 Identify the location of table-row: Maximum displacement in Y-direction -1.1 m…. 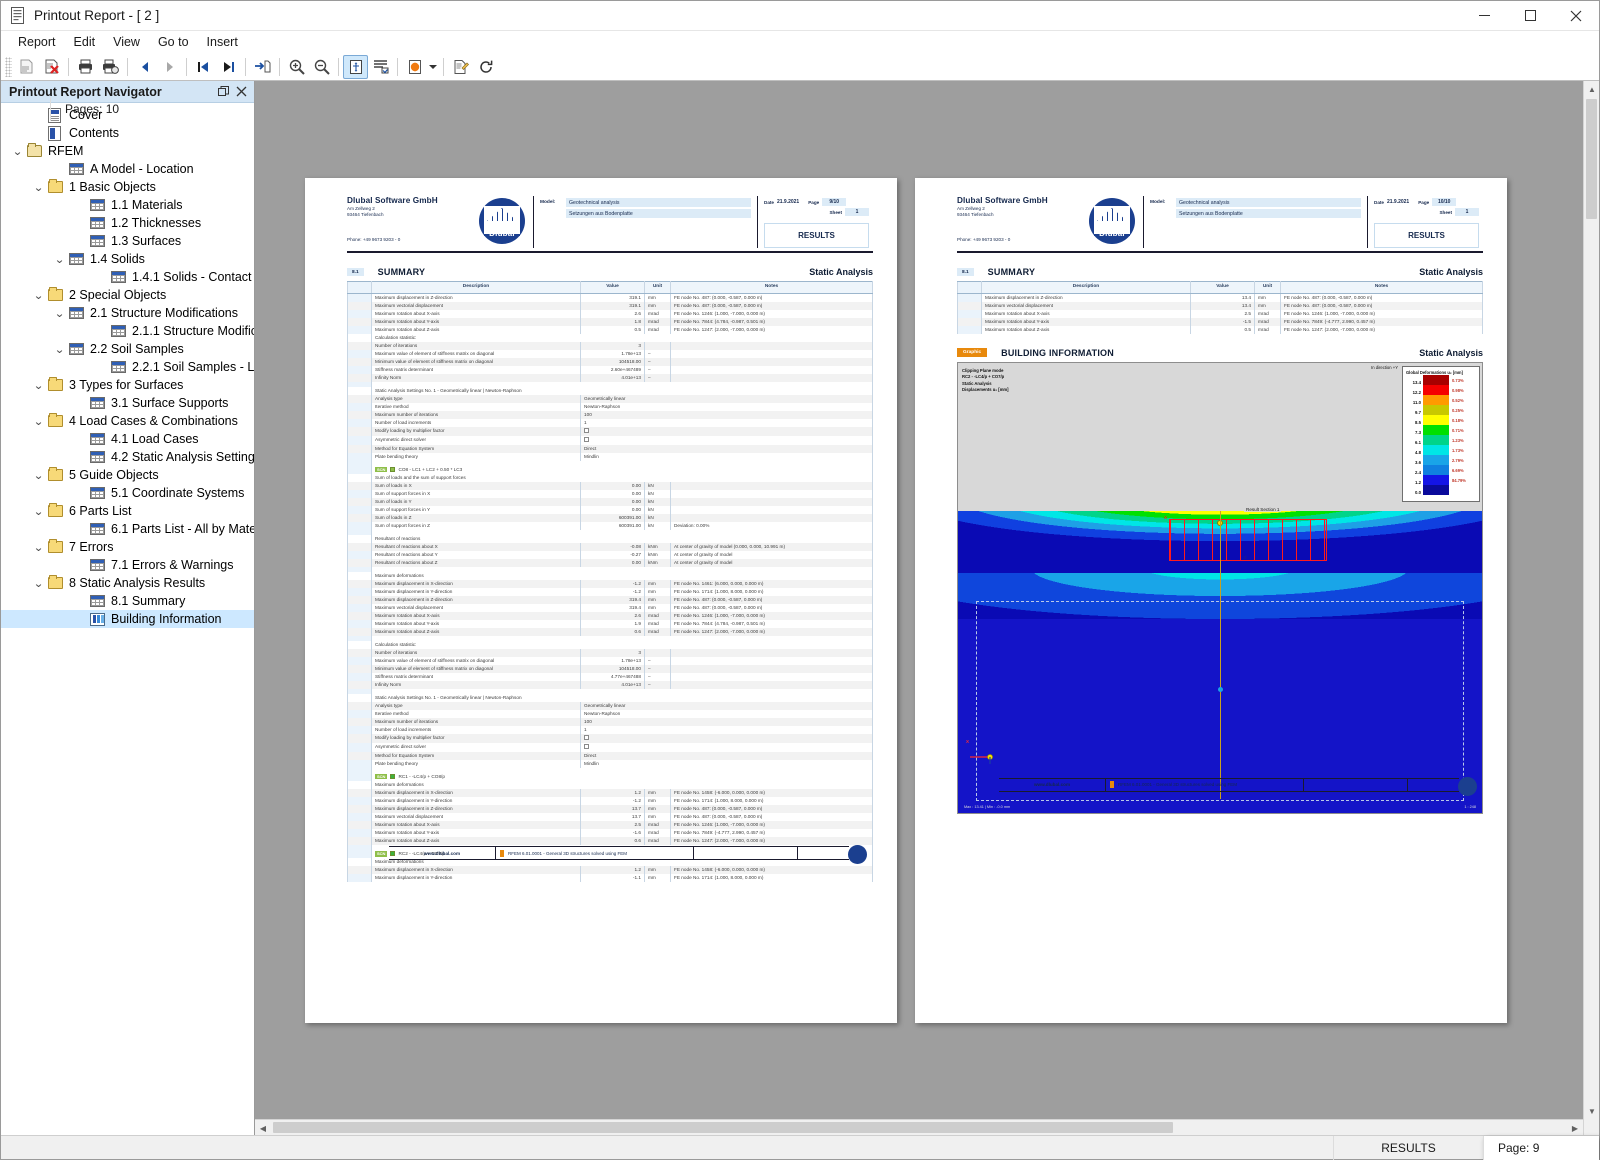
(610, 878).